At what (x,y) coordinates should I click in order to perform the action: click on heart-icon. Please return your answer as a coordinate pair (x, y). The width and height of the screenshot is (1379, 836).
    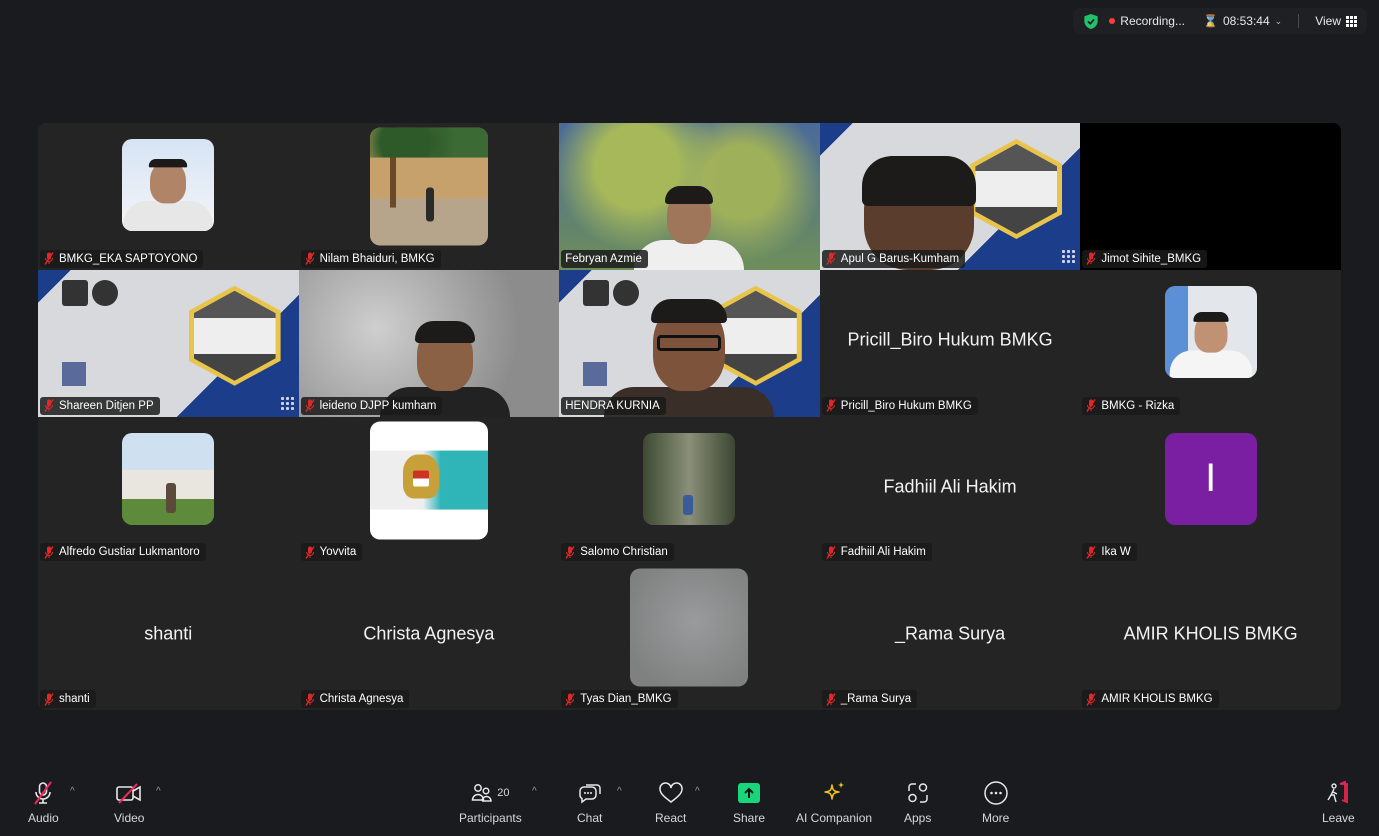
    Looking at the image, I should click on (670, 792).